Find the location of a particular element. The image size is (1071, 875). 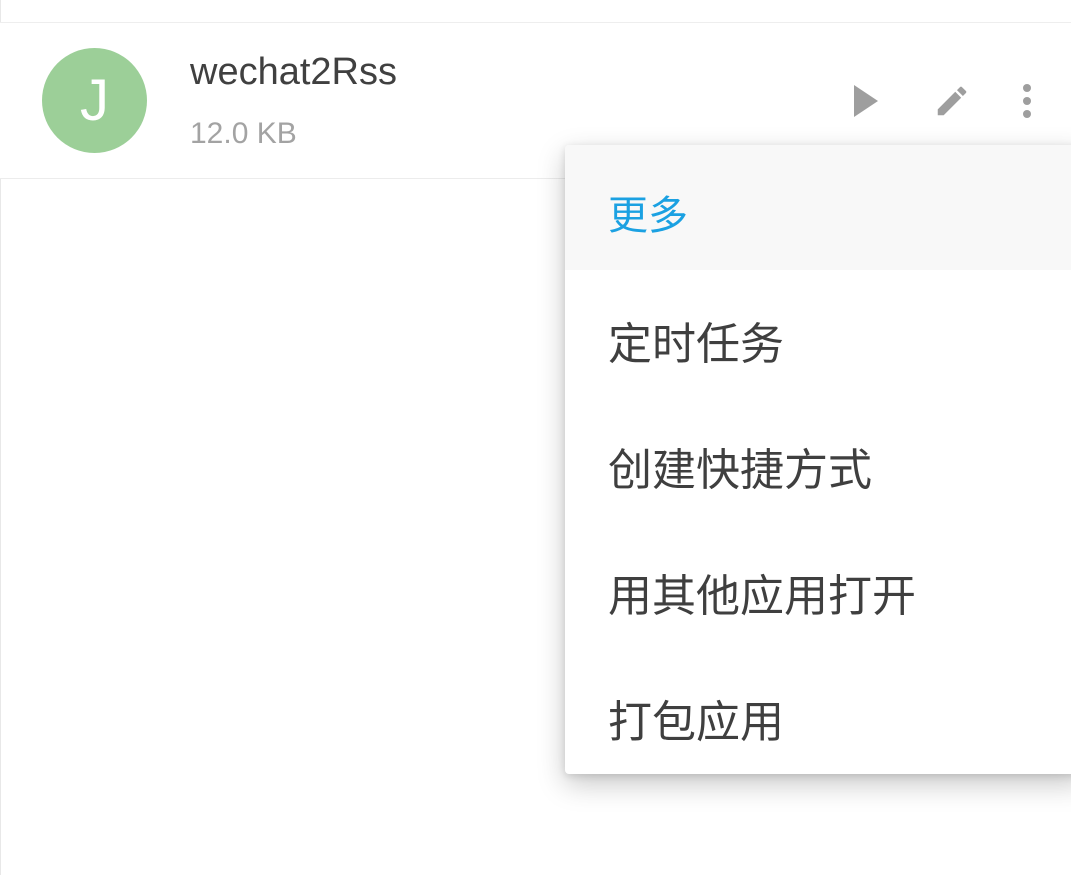

edit-button is located at coordinates (952, 101).